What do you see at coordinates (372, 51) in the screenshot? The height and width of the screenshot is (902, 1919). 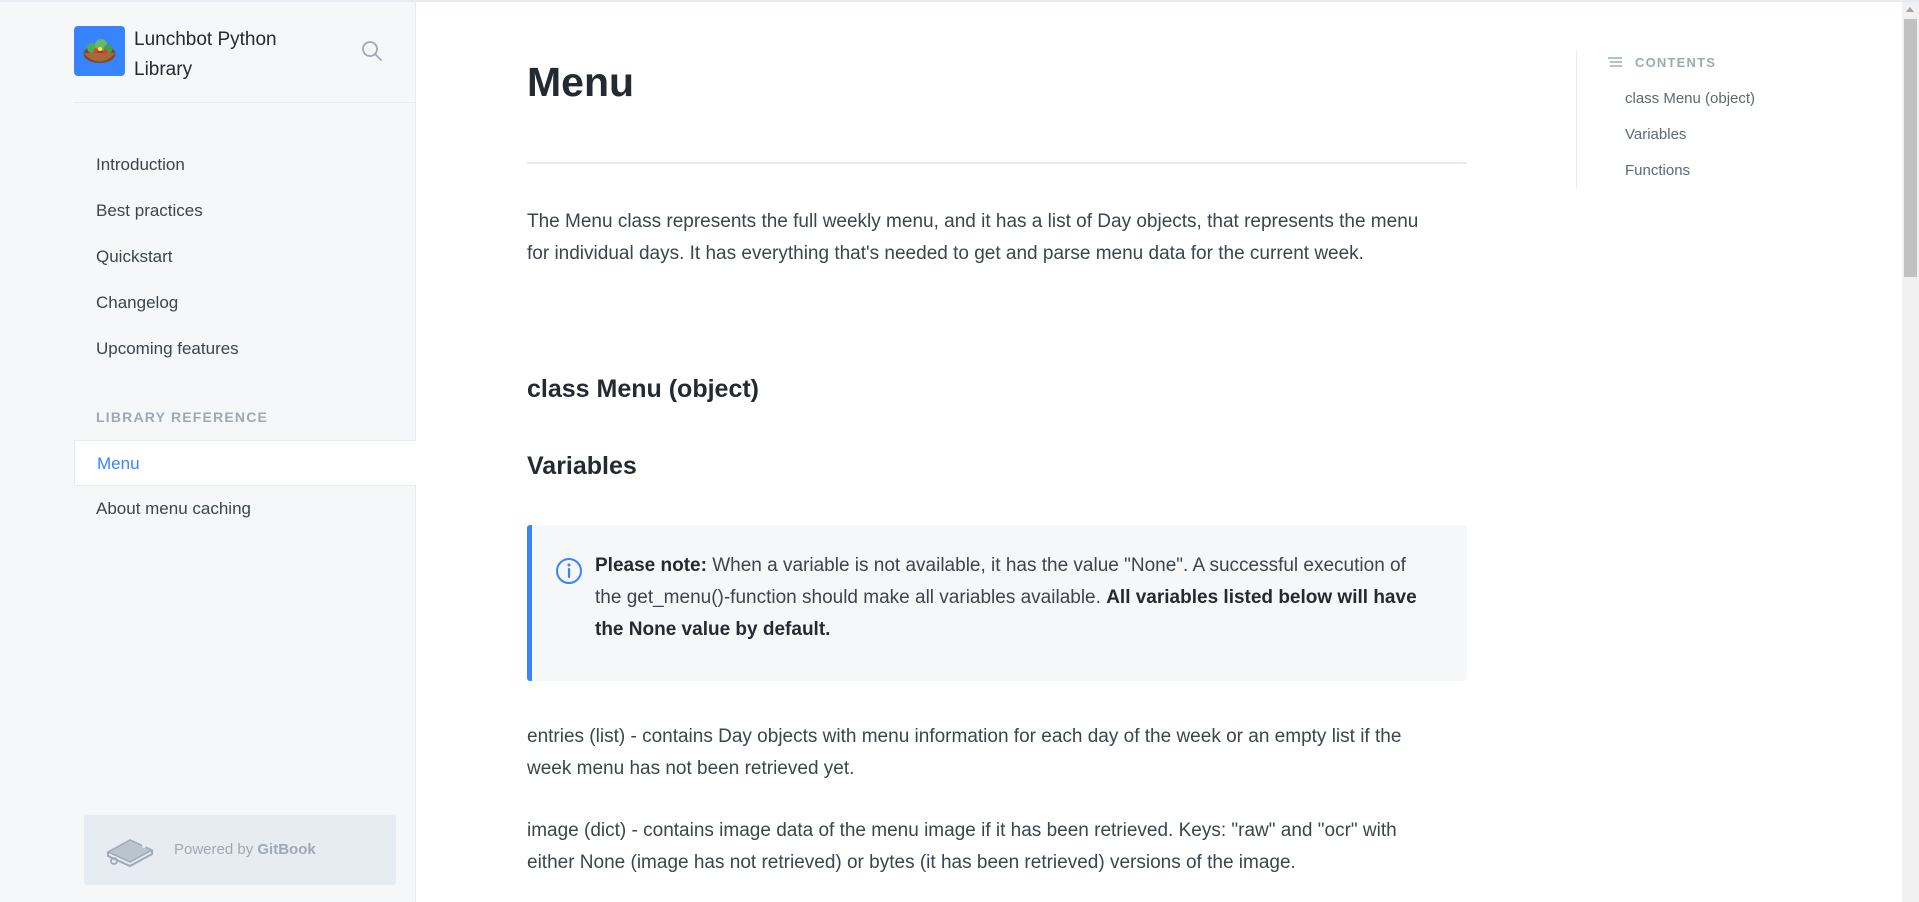 I see `search-icon` at bounding box center [372, 51].